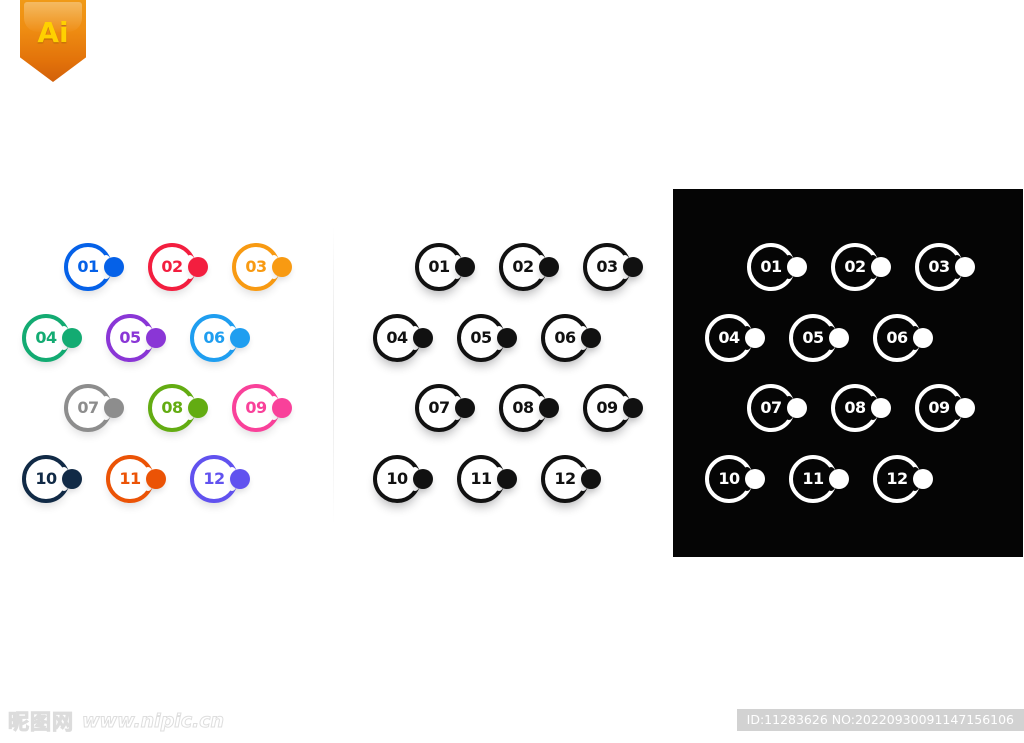  What do you see at coordinates (41, 722) in the screenshot?
I see `watermark-logo-text: 昵图网` at bounding box center [41, 722].